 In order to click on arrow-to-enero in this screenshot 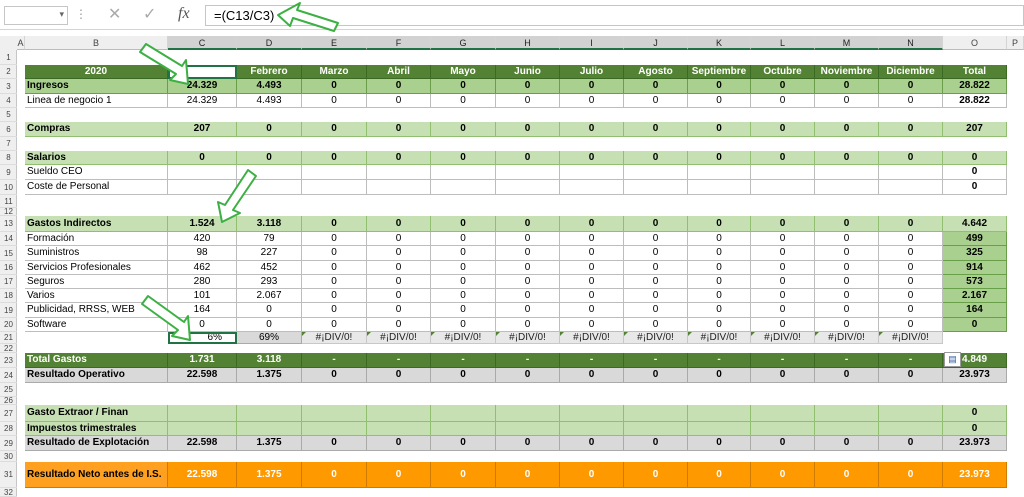, I will do `click(164, 64)`.